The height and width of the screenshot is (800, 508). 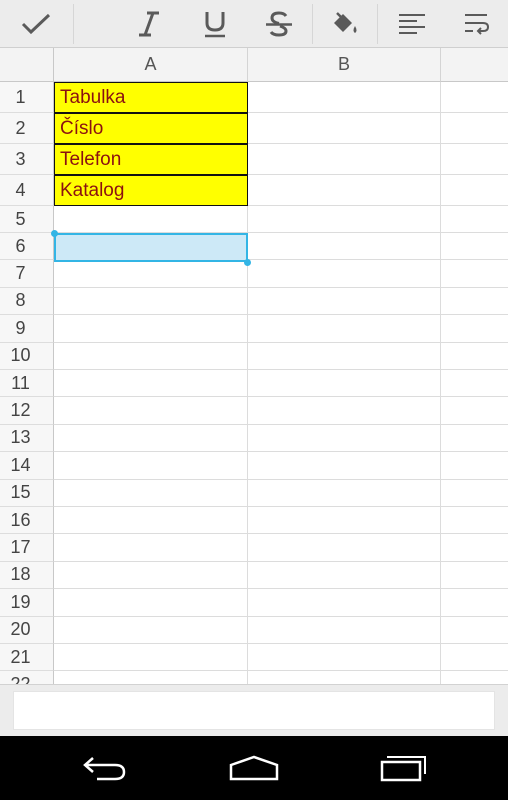 What do you see at coordinates (149, 24) in the screenshot?
I see `italic-button` at bounding box center [149, 24].